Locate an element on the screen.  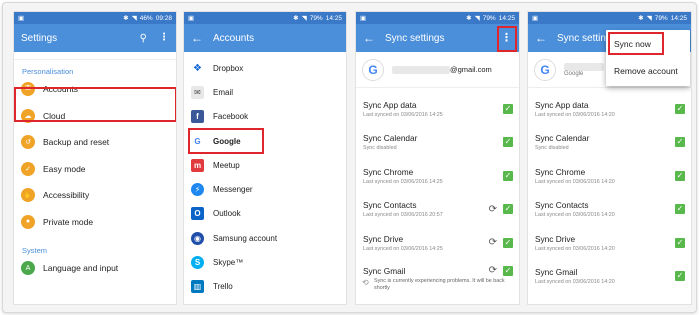
accessibility-icon: ✋ is located at coordinates (28, 195).